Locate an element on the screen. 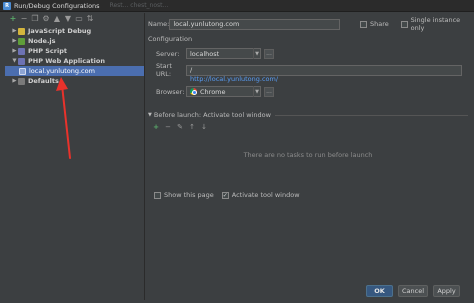  window-title: Run/Debug Configurations is located at coordinates (57, 5).